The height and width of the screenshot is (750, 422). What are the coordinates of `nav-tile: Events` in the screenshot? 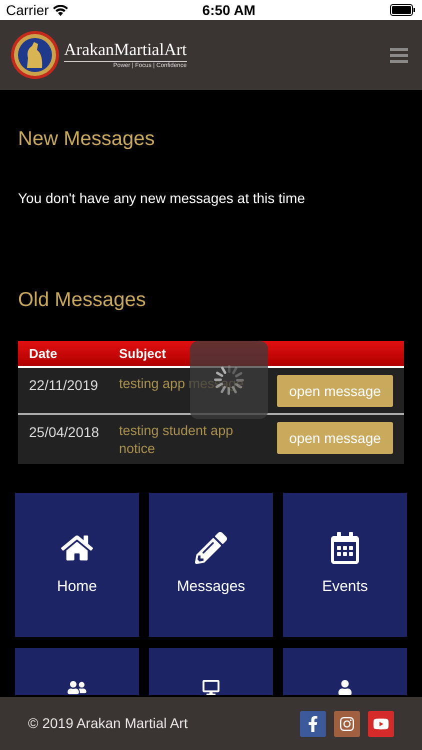 It's located at (345, 565).